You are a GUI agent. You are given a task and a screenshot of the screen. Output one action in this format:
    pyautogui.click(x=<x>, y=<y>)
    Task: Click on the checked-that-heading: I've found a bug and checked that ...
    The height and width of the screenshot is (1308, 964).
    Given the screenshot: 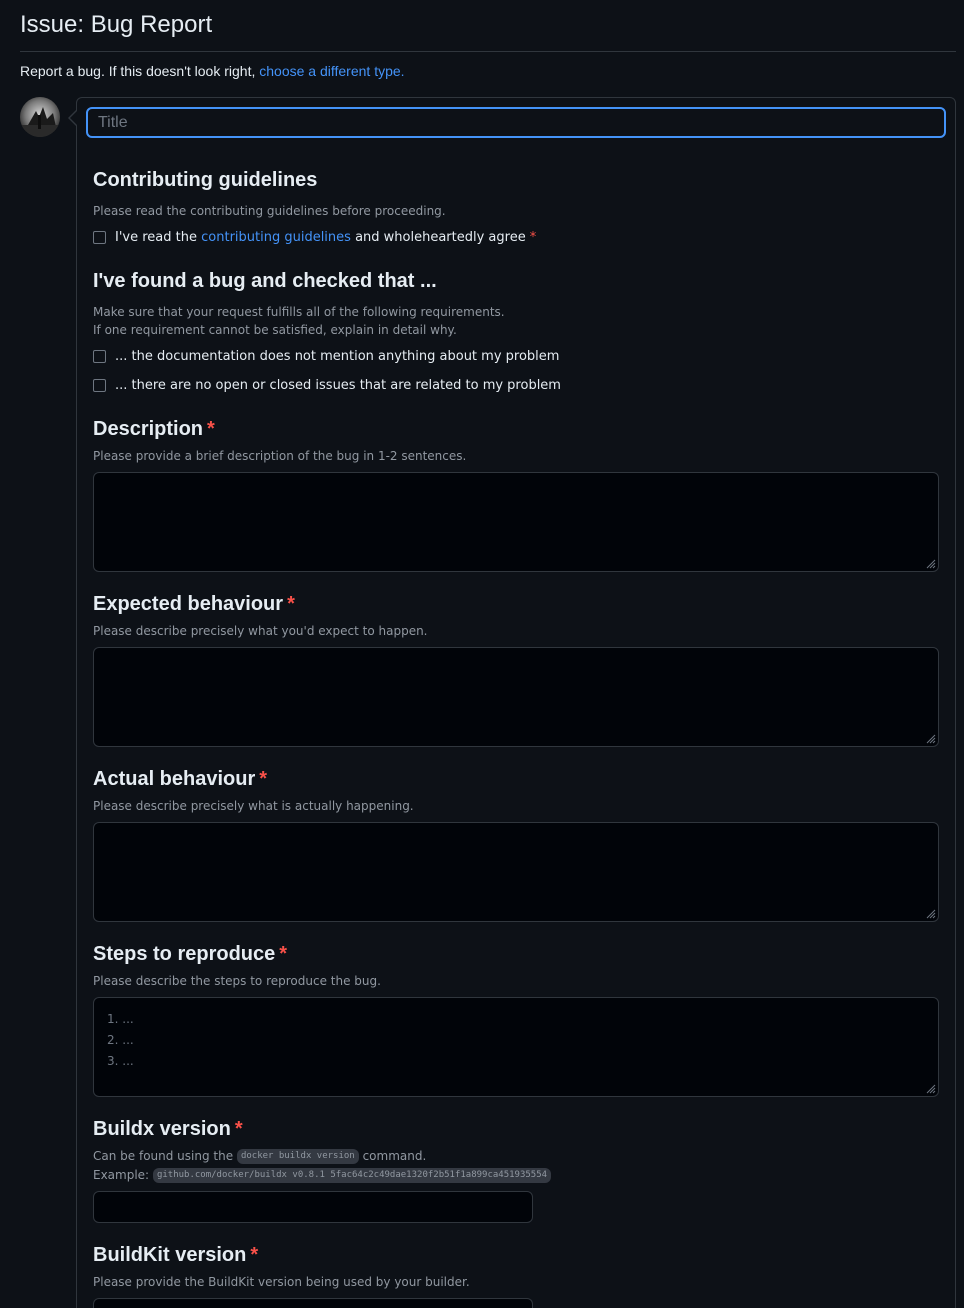 What is the action you would take?
    pyautogui.click(x=265, y=281)
    